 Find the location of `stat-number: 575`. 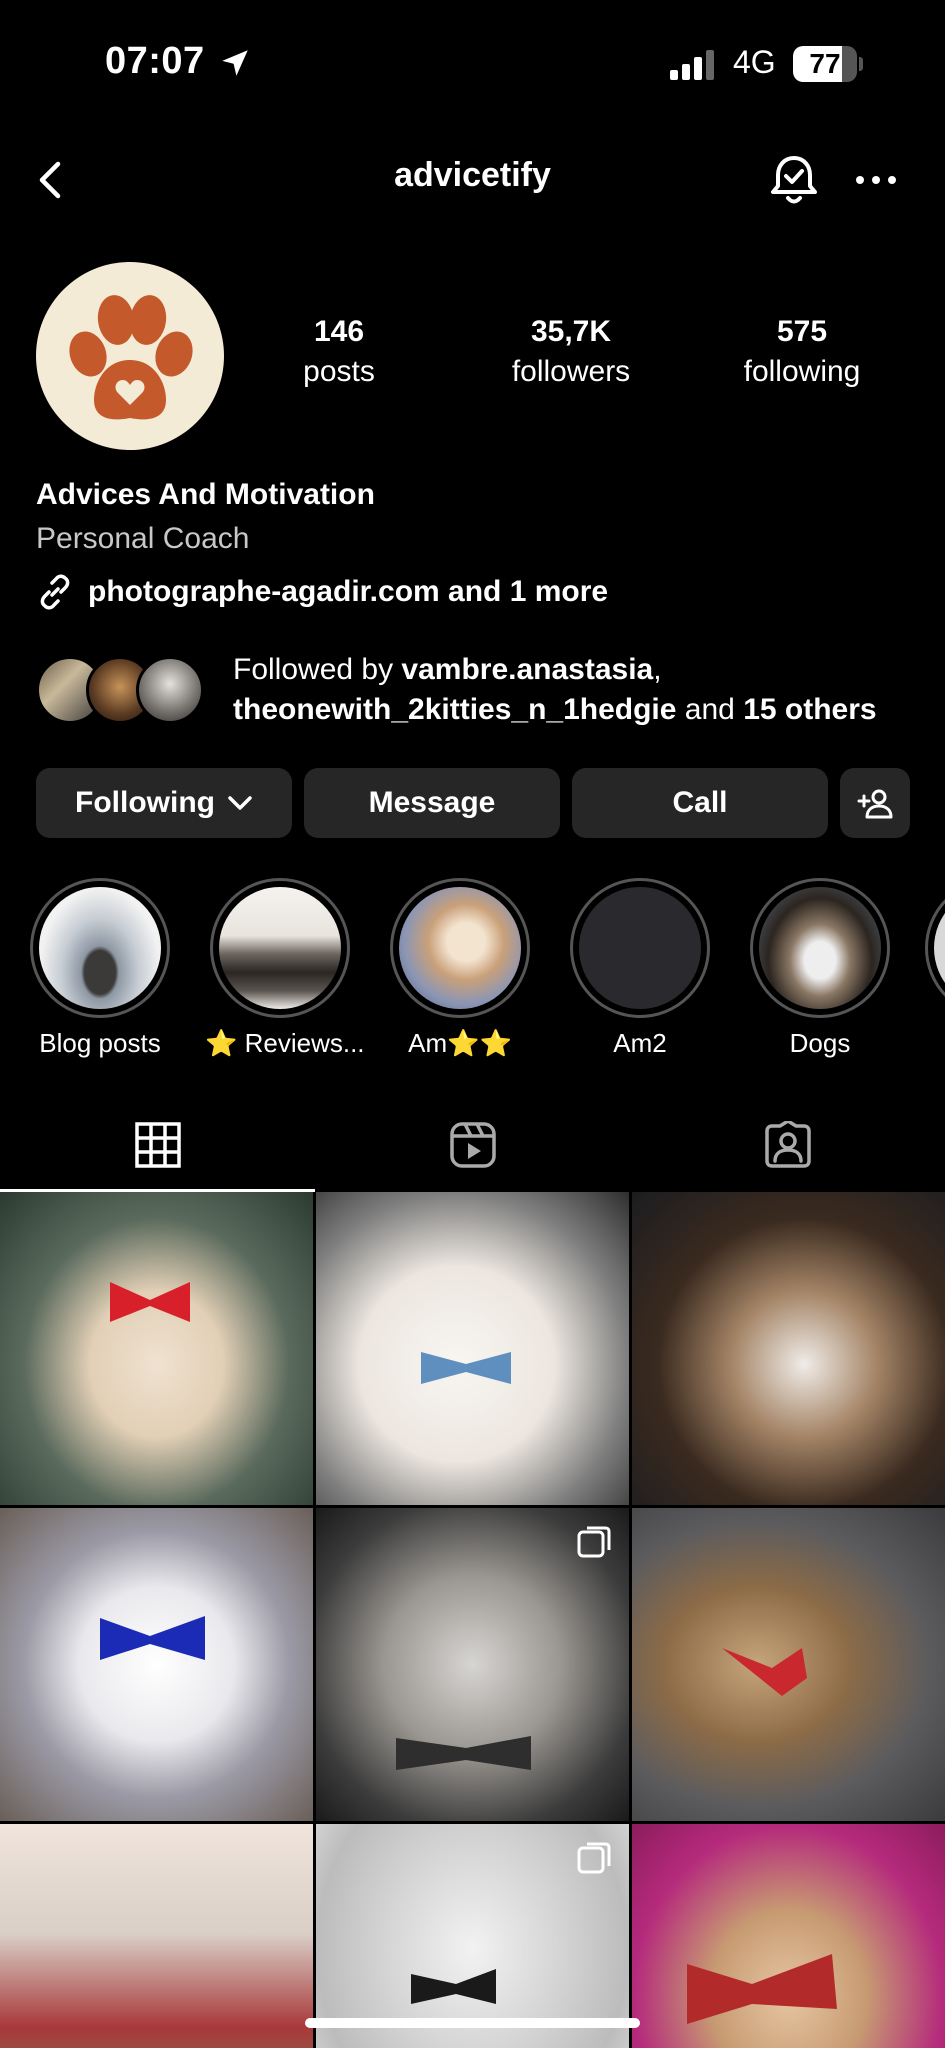

stat-number: 575 is located at coordinates (802, 331).